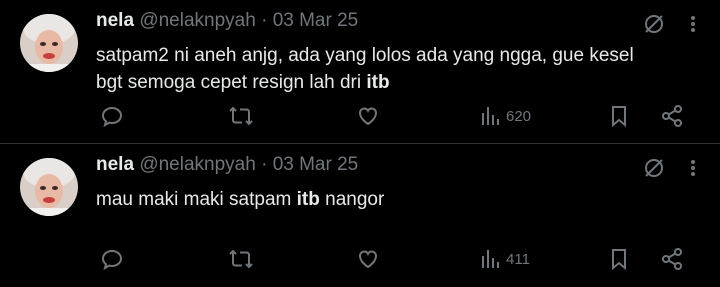  Describe the element at coordinates (519, 116) in the screenshot. I see `views-count: 620` at that location.